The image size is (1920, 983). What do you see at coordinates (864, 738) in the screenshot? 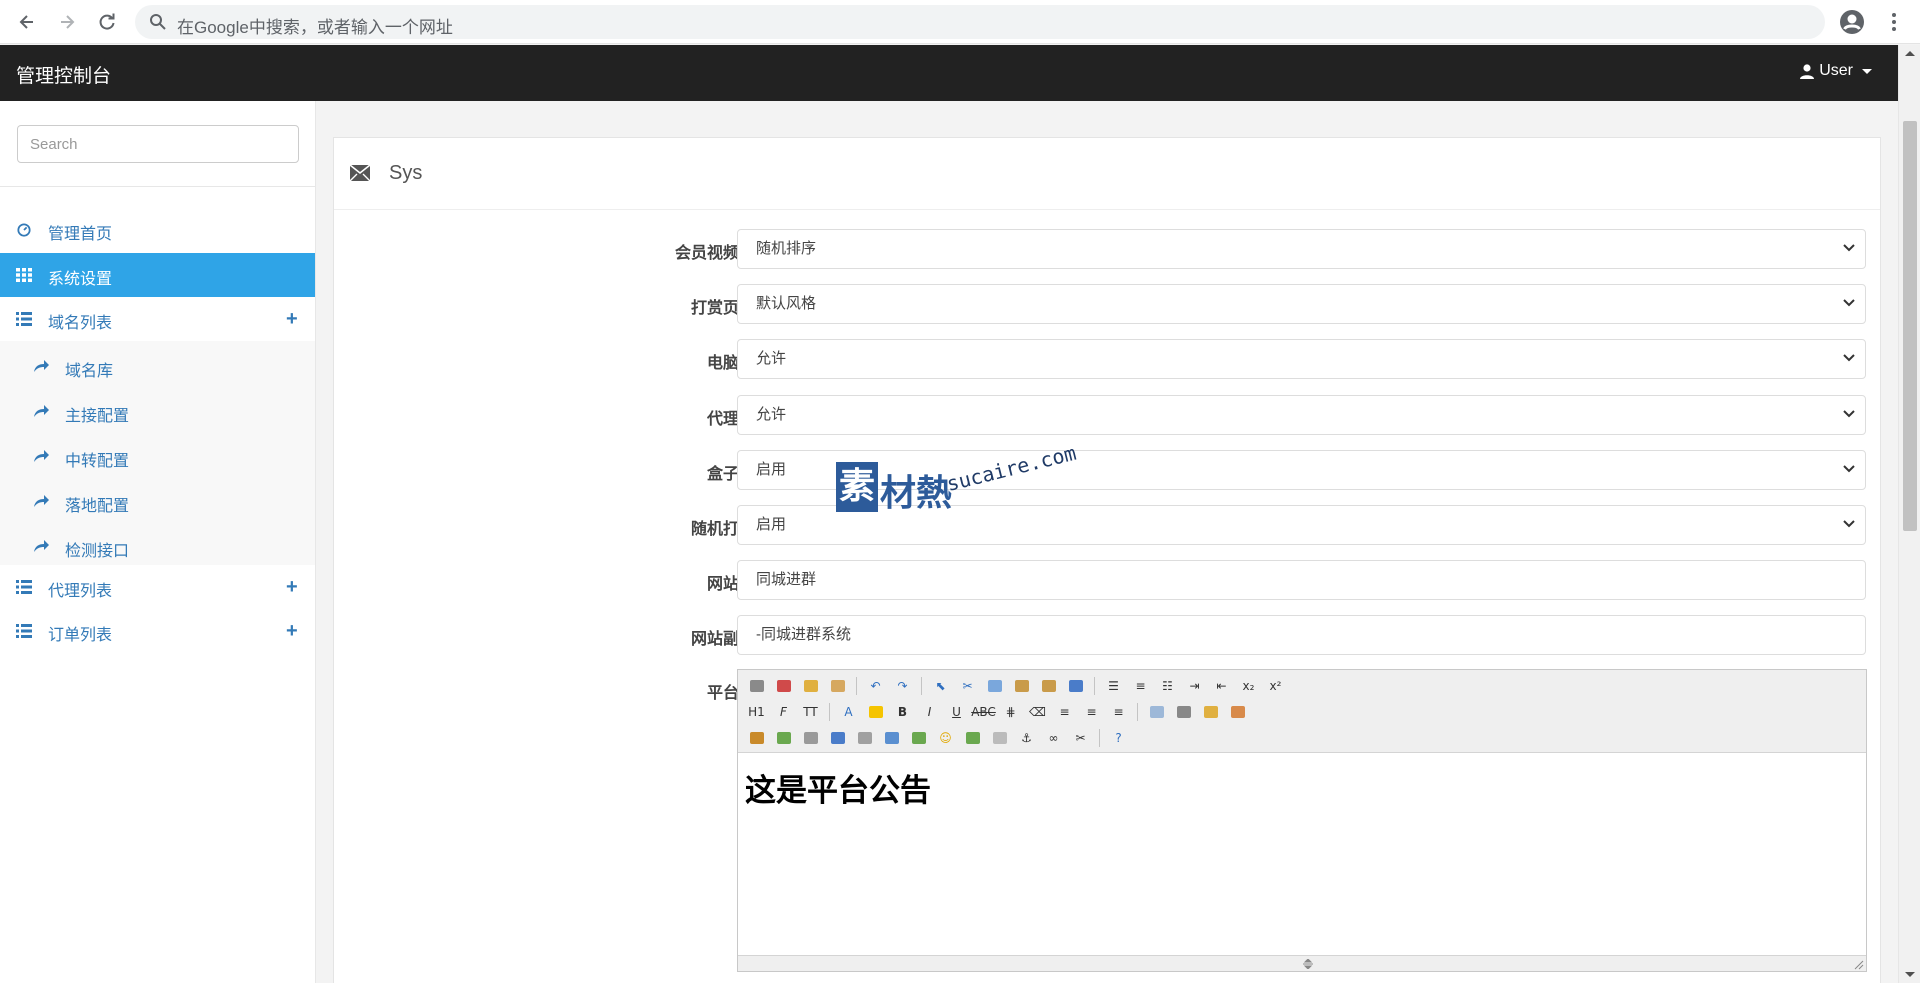
I see `attachment-icon` at bounding box center [864, 738].